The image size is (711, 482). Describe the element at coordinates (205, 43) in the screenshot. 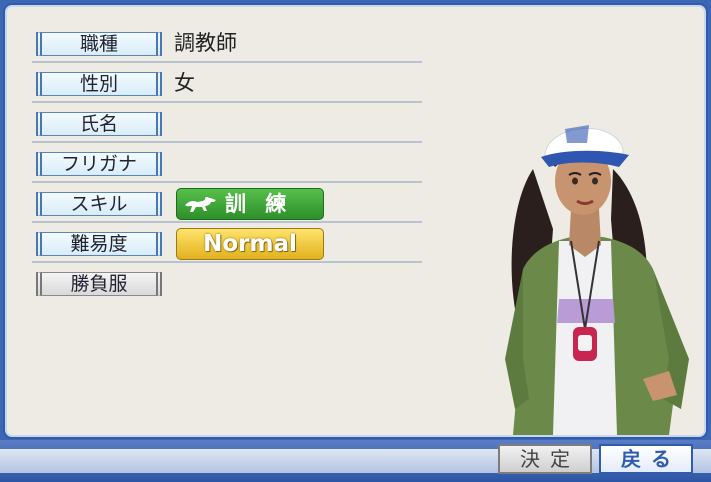

I see `job-value: 調教師` at that location.